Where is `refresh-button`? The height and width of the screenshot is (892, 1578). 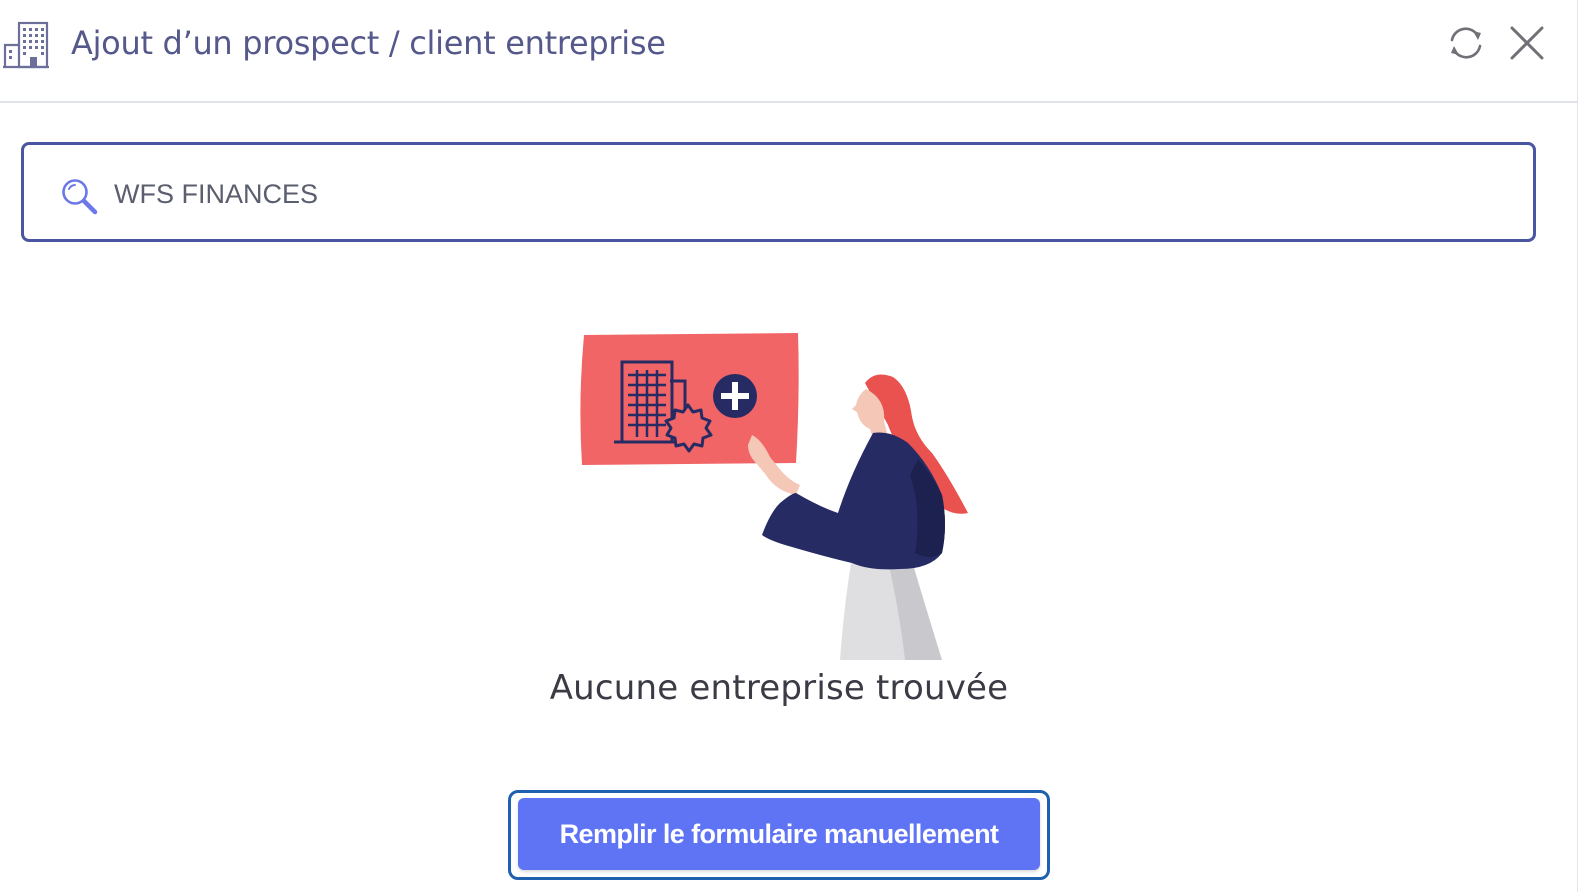
refresh-button is located at coordinates (1466, 43).